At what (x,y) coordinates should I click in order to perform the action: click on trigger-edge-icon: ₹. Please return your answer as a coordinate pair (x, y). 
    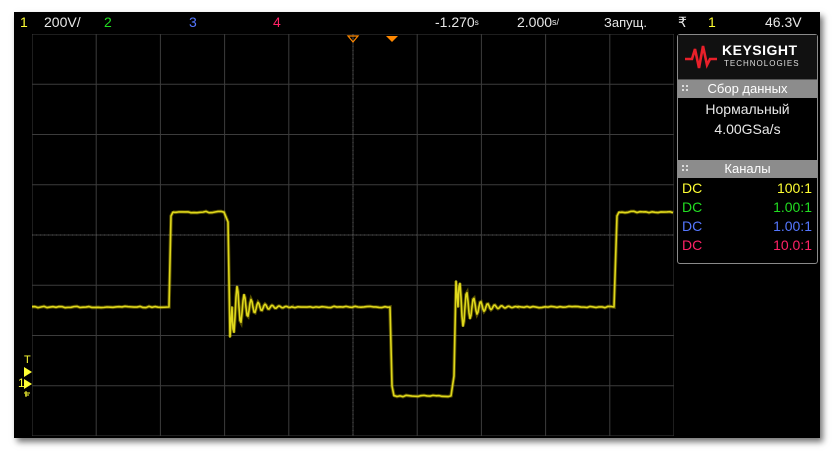
    Looking at the image, I should click on (682, 22).